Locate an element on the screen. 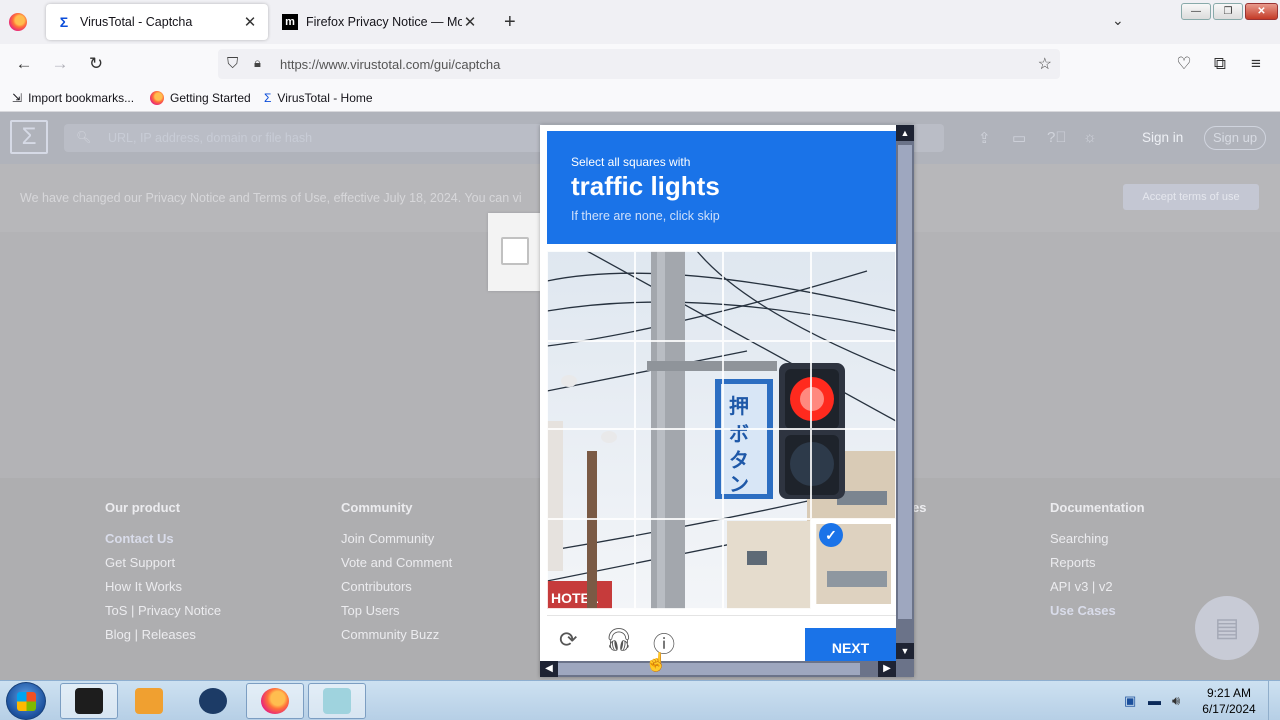 The image size is (1280, 720). taskbar-app-media-player is located at coordinates (149, 701).